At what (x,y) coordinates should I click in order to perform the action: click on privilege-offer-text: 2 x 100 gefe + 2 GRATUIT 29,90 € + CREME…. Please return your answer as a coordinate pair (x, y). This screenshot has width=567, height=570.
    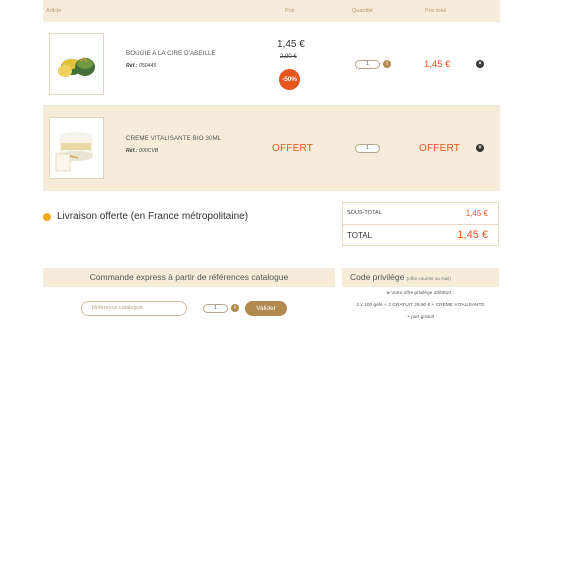
    Looking at the image, I should click on (420, 305).